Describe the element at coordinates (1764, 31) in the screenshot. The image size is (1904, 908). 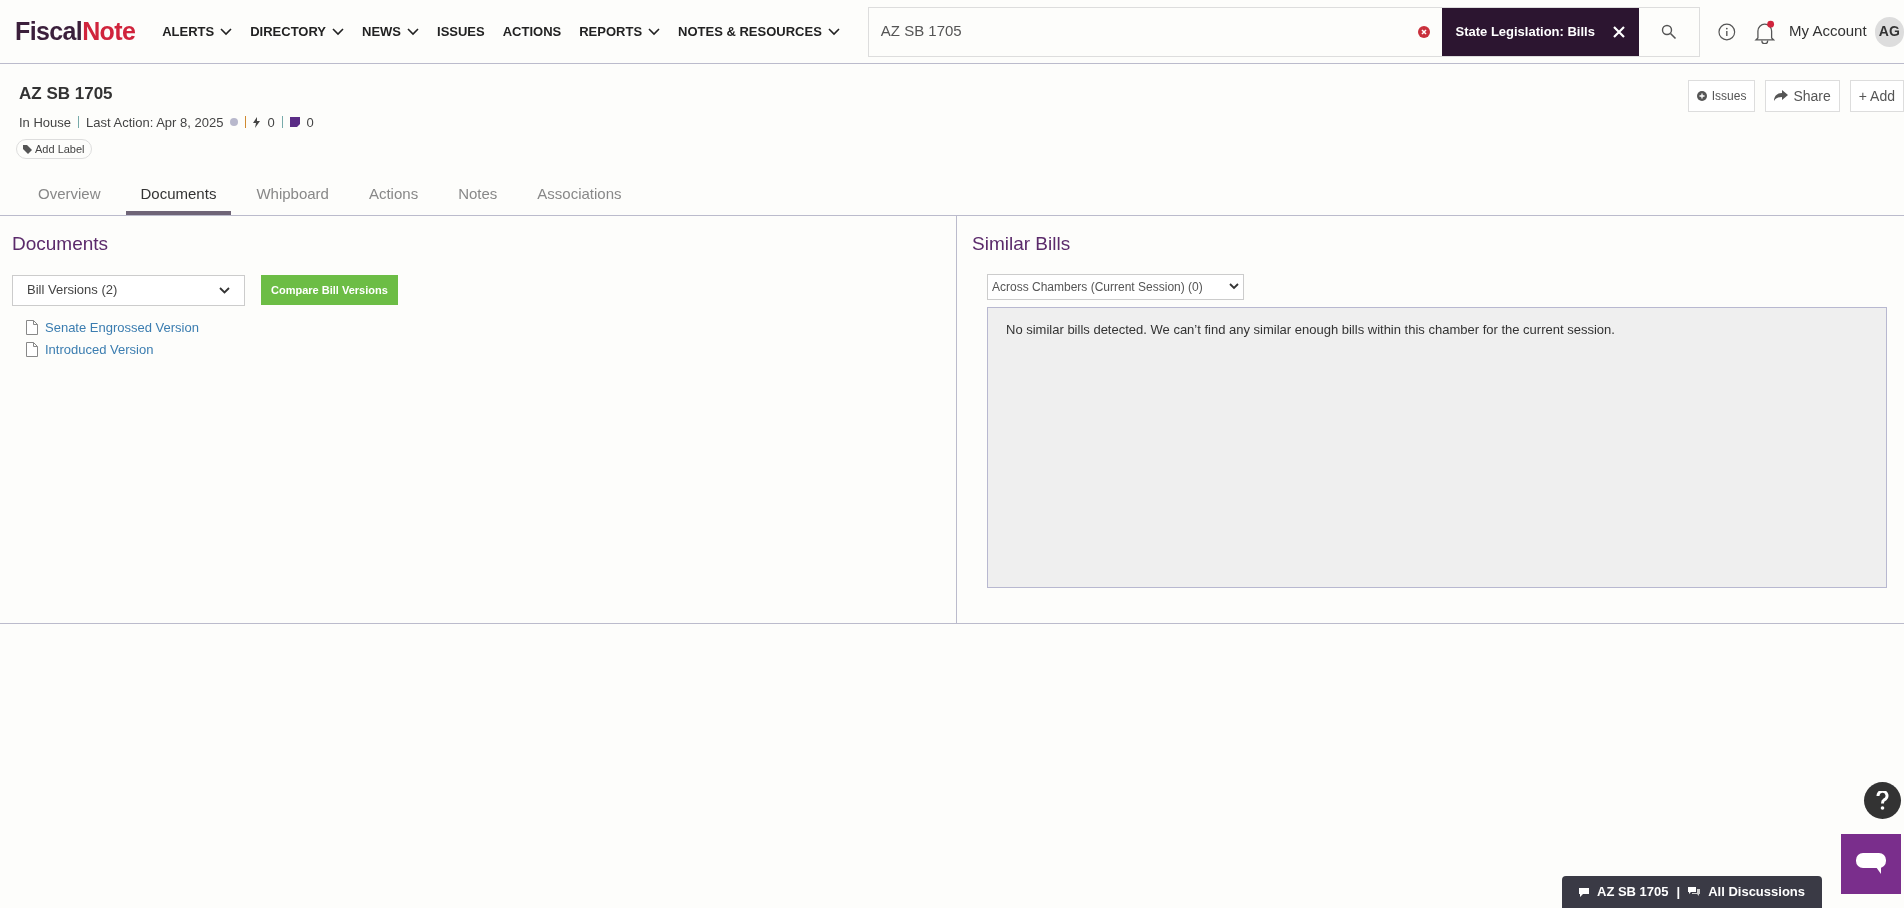
I see `bell-icon` at that location.